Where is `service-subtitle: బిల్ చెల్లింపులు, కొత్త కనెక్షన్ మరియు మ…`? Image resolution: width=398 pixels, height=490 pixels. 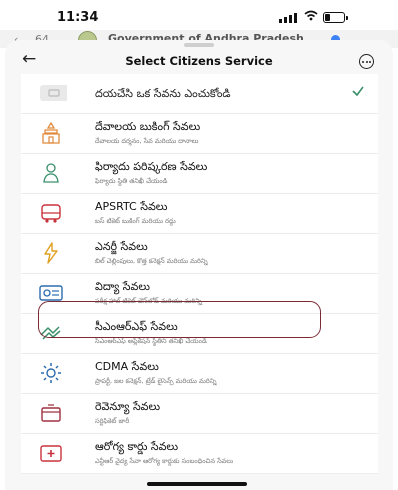
service-subtitle: బిల్ చెల్లింపులు, కొత్త కనెక్షన్ మరియు మ… is located at coordinates (151, 261).